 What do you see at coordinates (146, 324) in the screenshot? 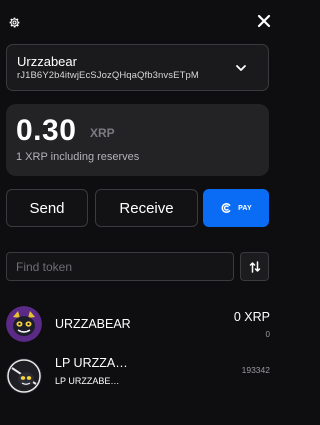
I see `token-row: URZZABEAR 0 XRP 0` at bounding box center [146, 324].